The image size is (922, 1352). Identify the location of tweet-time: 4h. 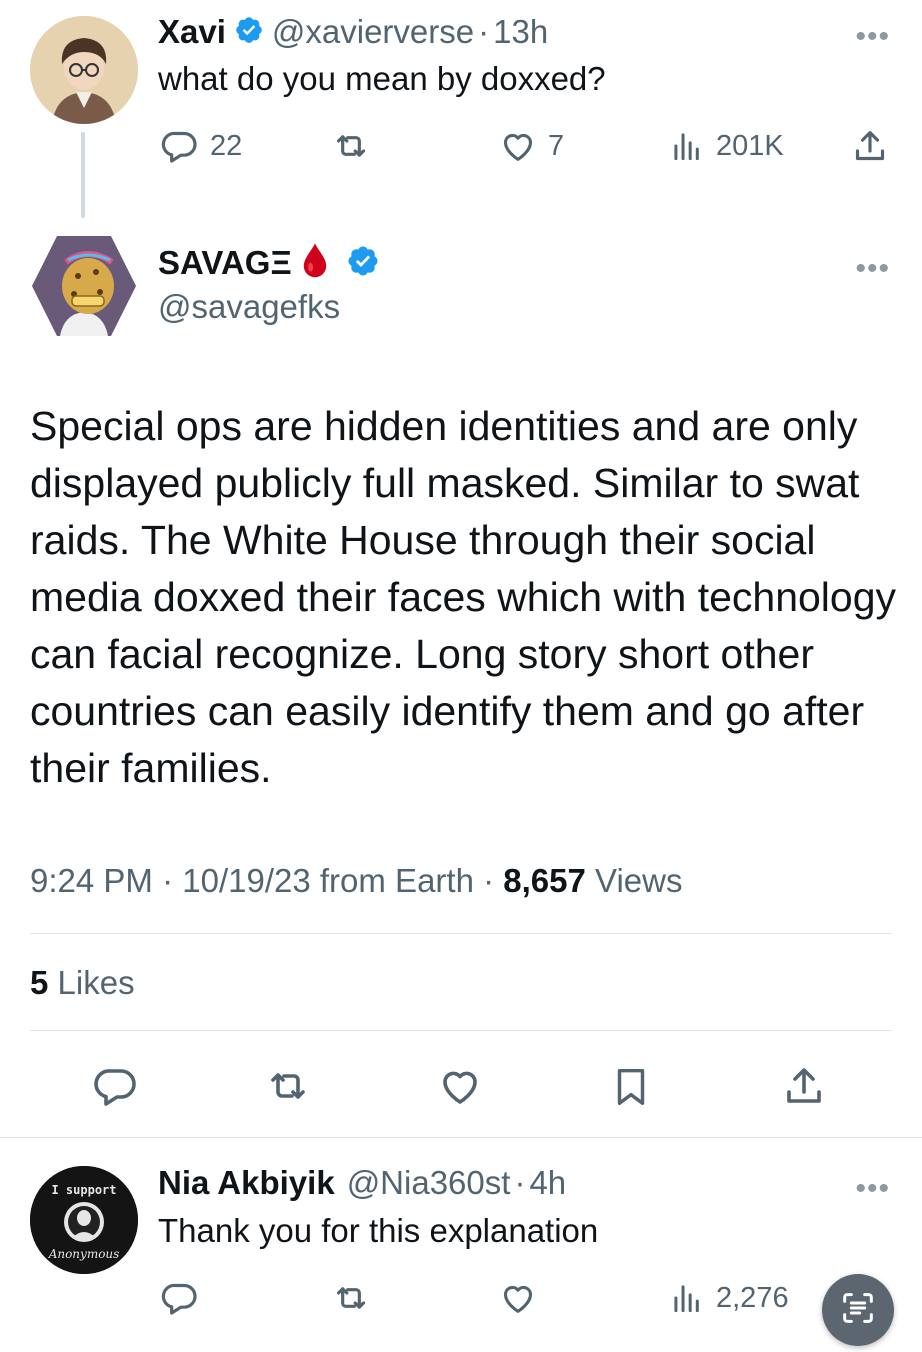
(547, 1183).